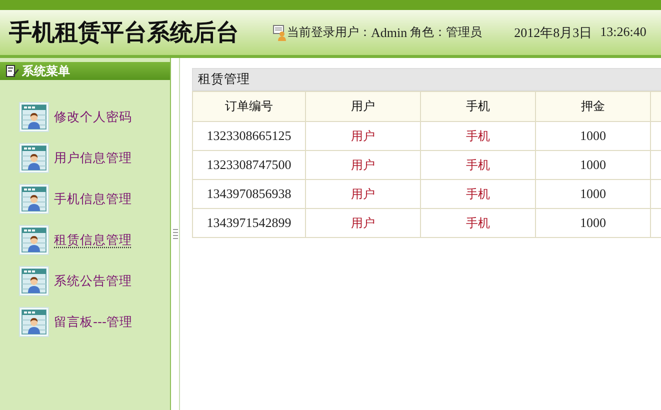  Describe the element at coordinates (249, 194) in the screenshot. I see `table-cell: 1343970856938` at that location.